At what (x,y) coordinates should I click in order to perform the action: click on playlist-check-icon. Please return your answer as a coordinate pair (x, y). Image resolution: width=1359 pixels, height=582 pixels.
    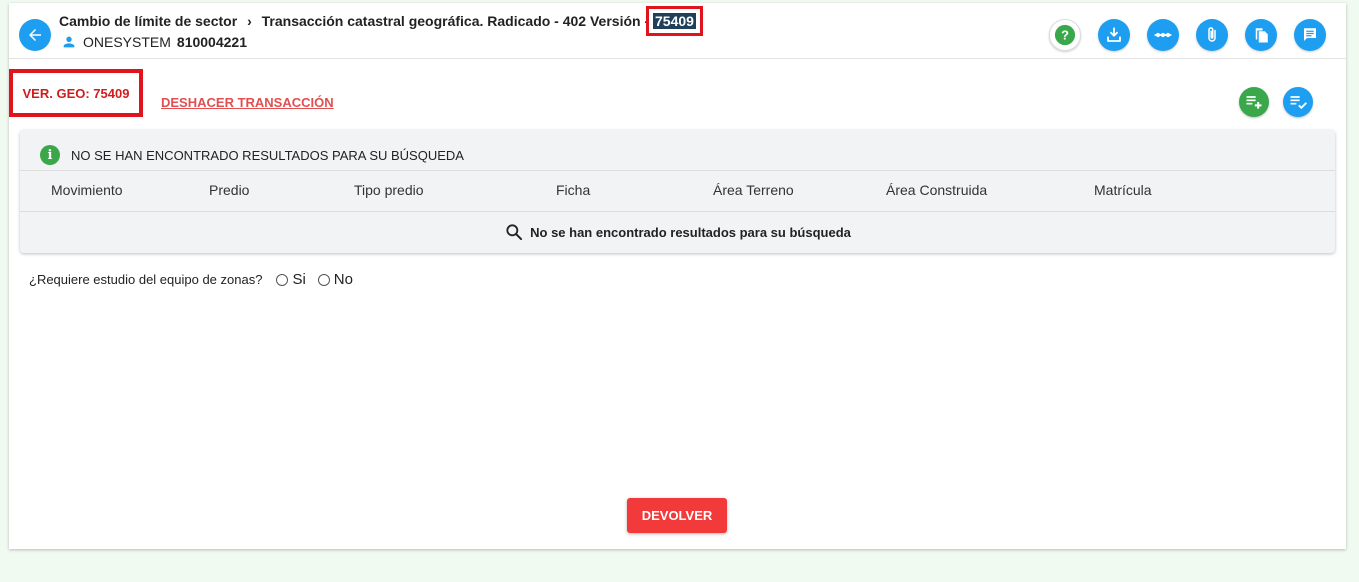
    Looking at the image, I should click on (1298, 103).